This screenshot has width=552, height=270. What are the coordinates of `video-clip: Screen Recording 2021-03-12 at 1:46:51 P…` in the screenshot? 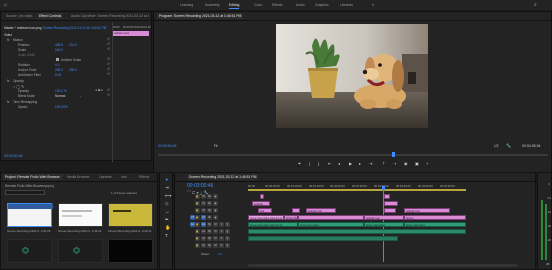 It's located at (266, 217).